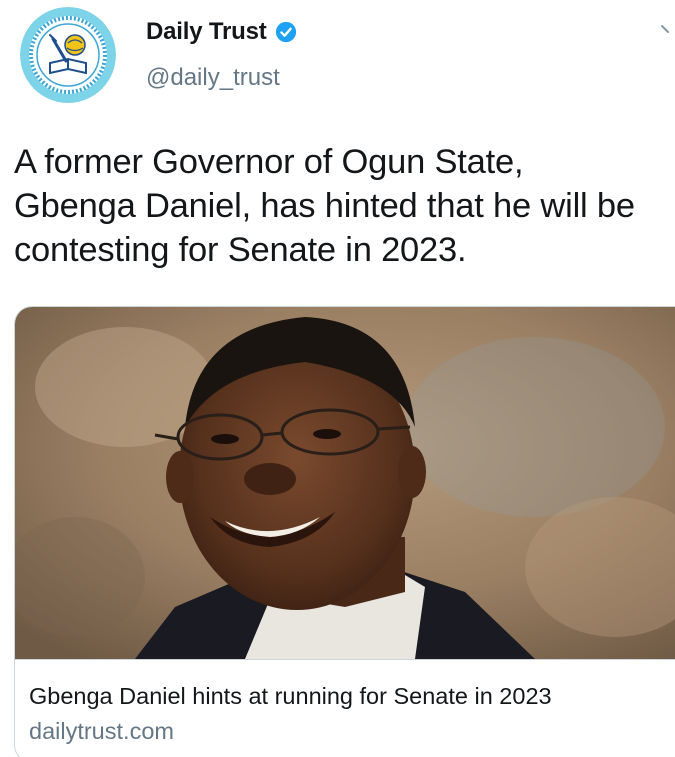 The image size is (675, 757). I want to click on tweet-text-line: contesting for Senate in 2023., so click(240, 250).